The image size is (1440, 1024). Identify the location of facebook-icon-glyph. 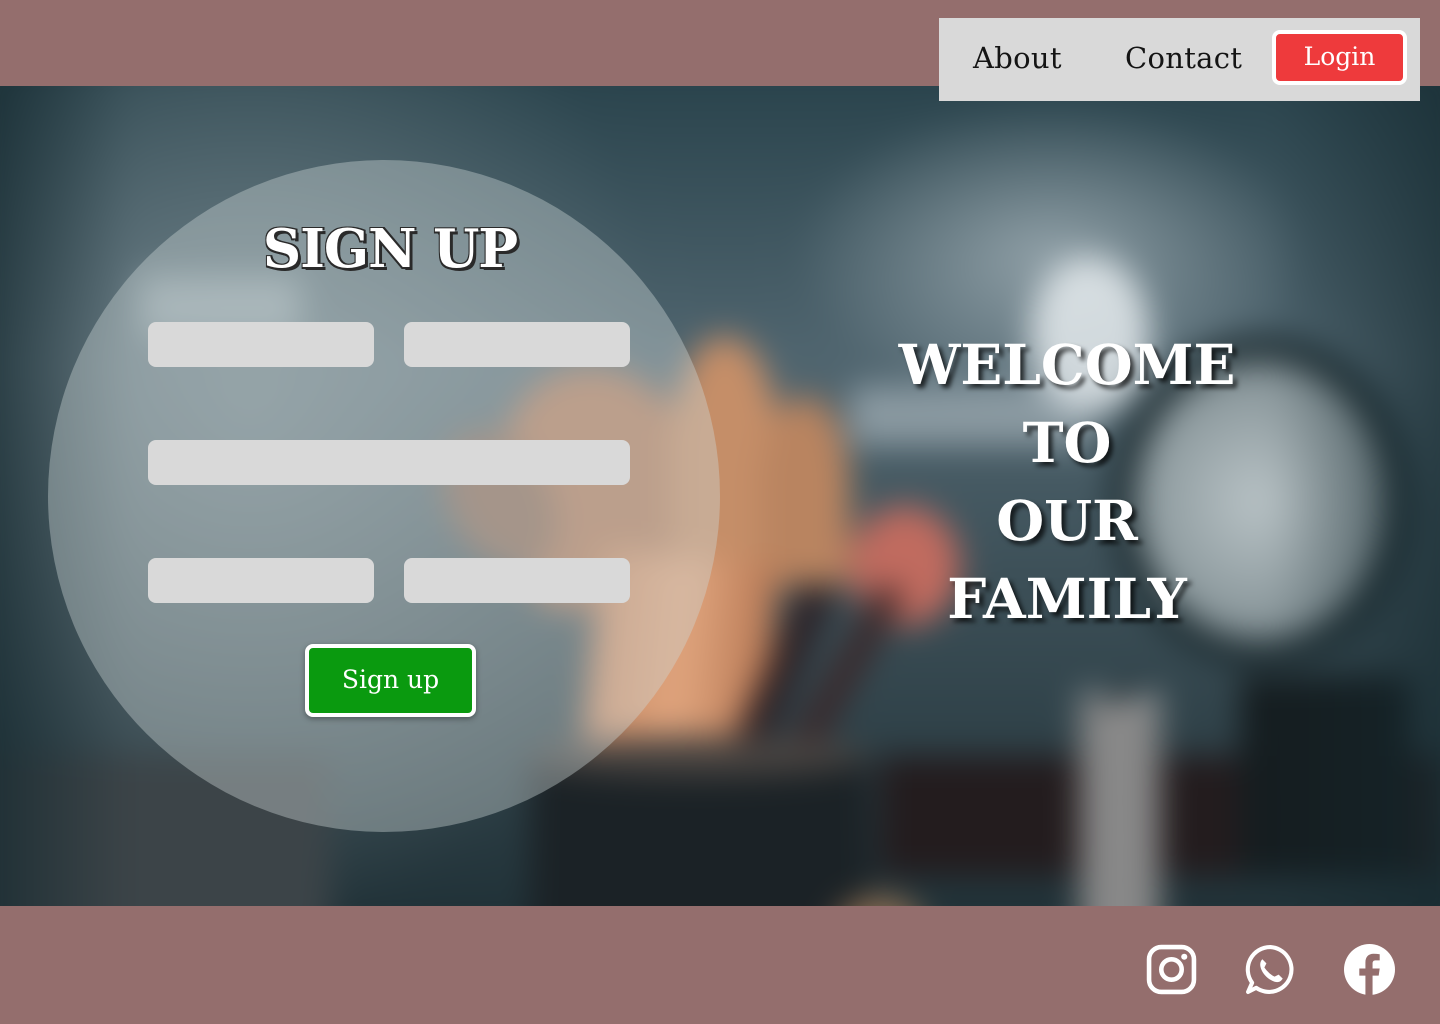
(1369, 969).